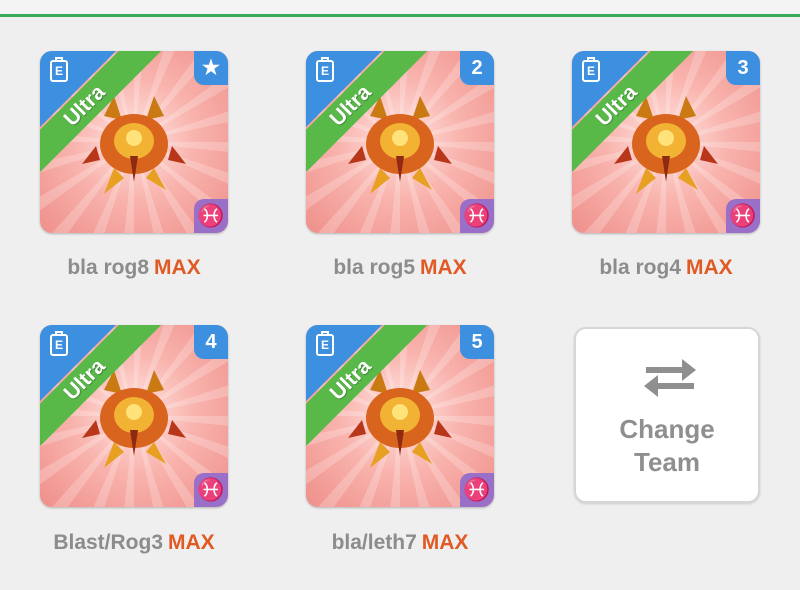 The height and width of the screenshot is (590, 800). Describe the element at coordinates (670, 378) in the screenshot. I see `swap-arrows-icon` at that location.